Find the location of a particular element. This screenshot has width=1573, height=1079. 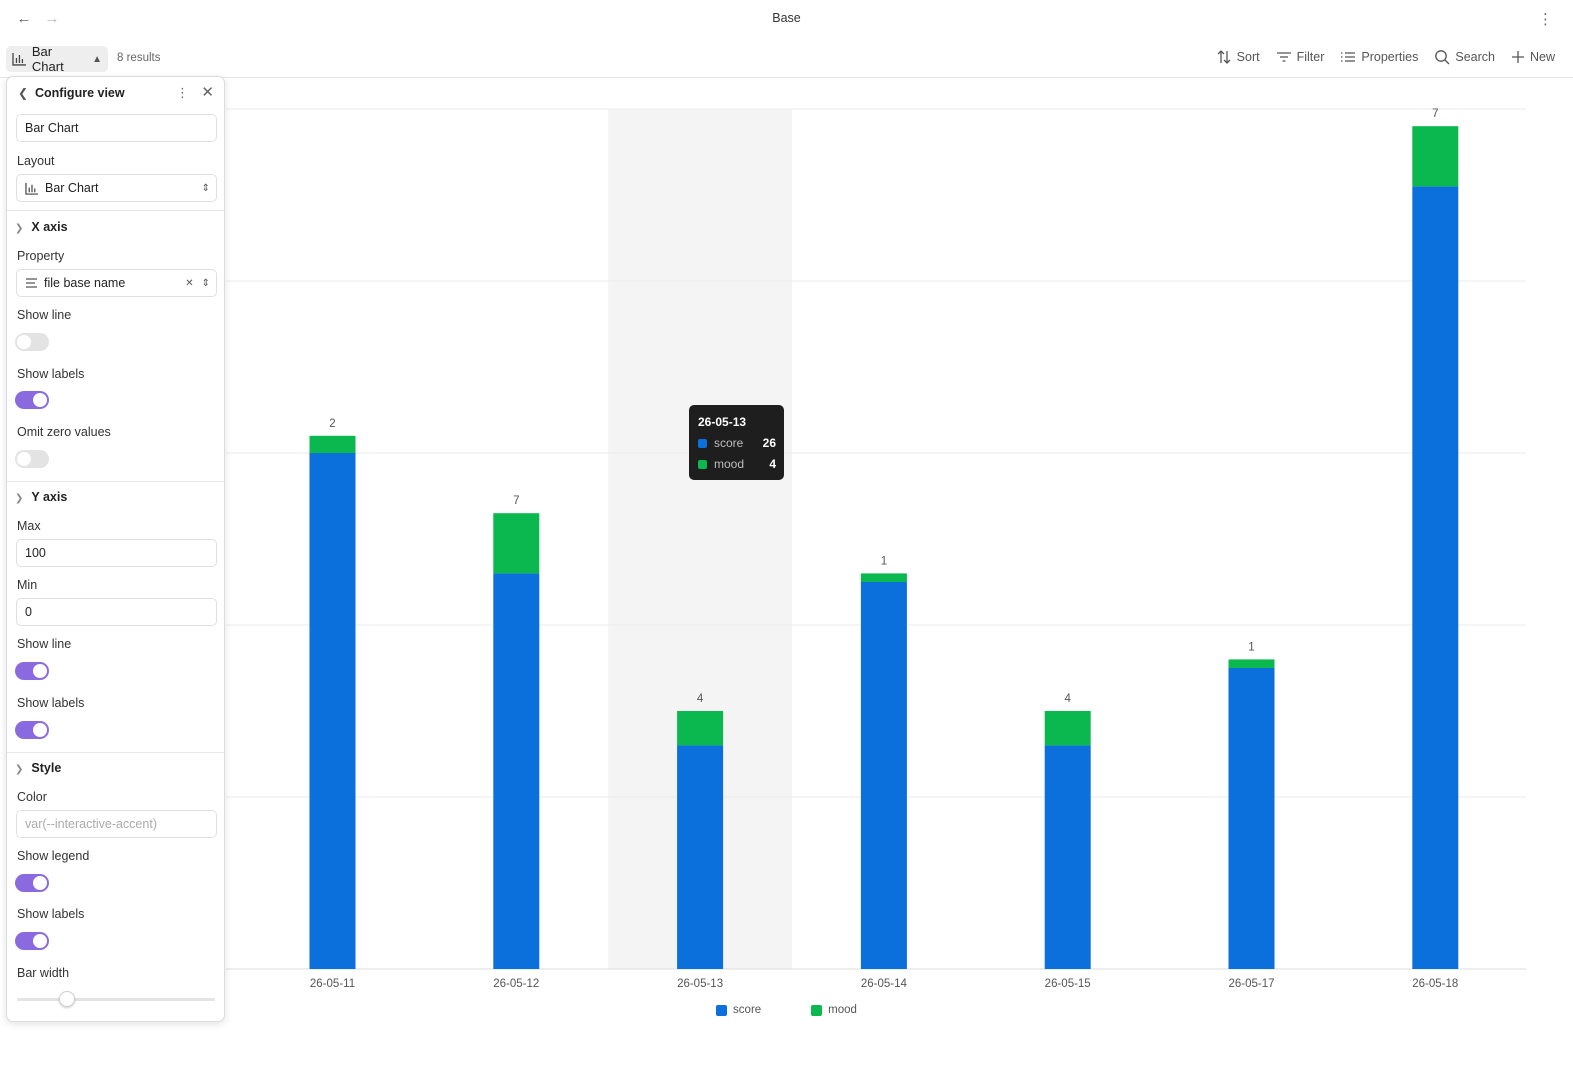

y-max-label: Max is located at coordinates (29, 526).